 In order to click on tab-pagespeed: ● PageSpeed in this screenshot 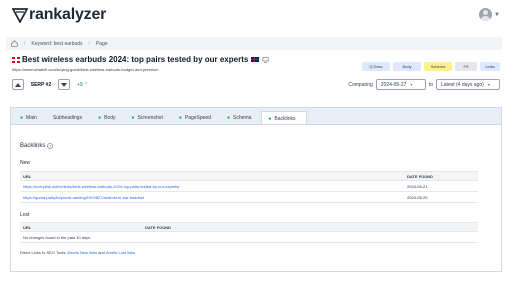, I will do `click(197, 118)`.